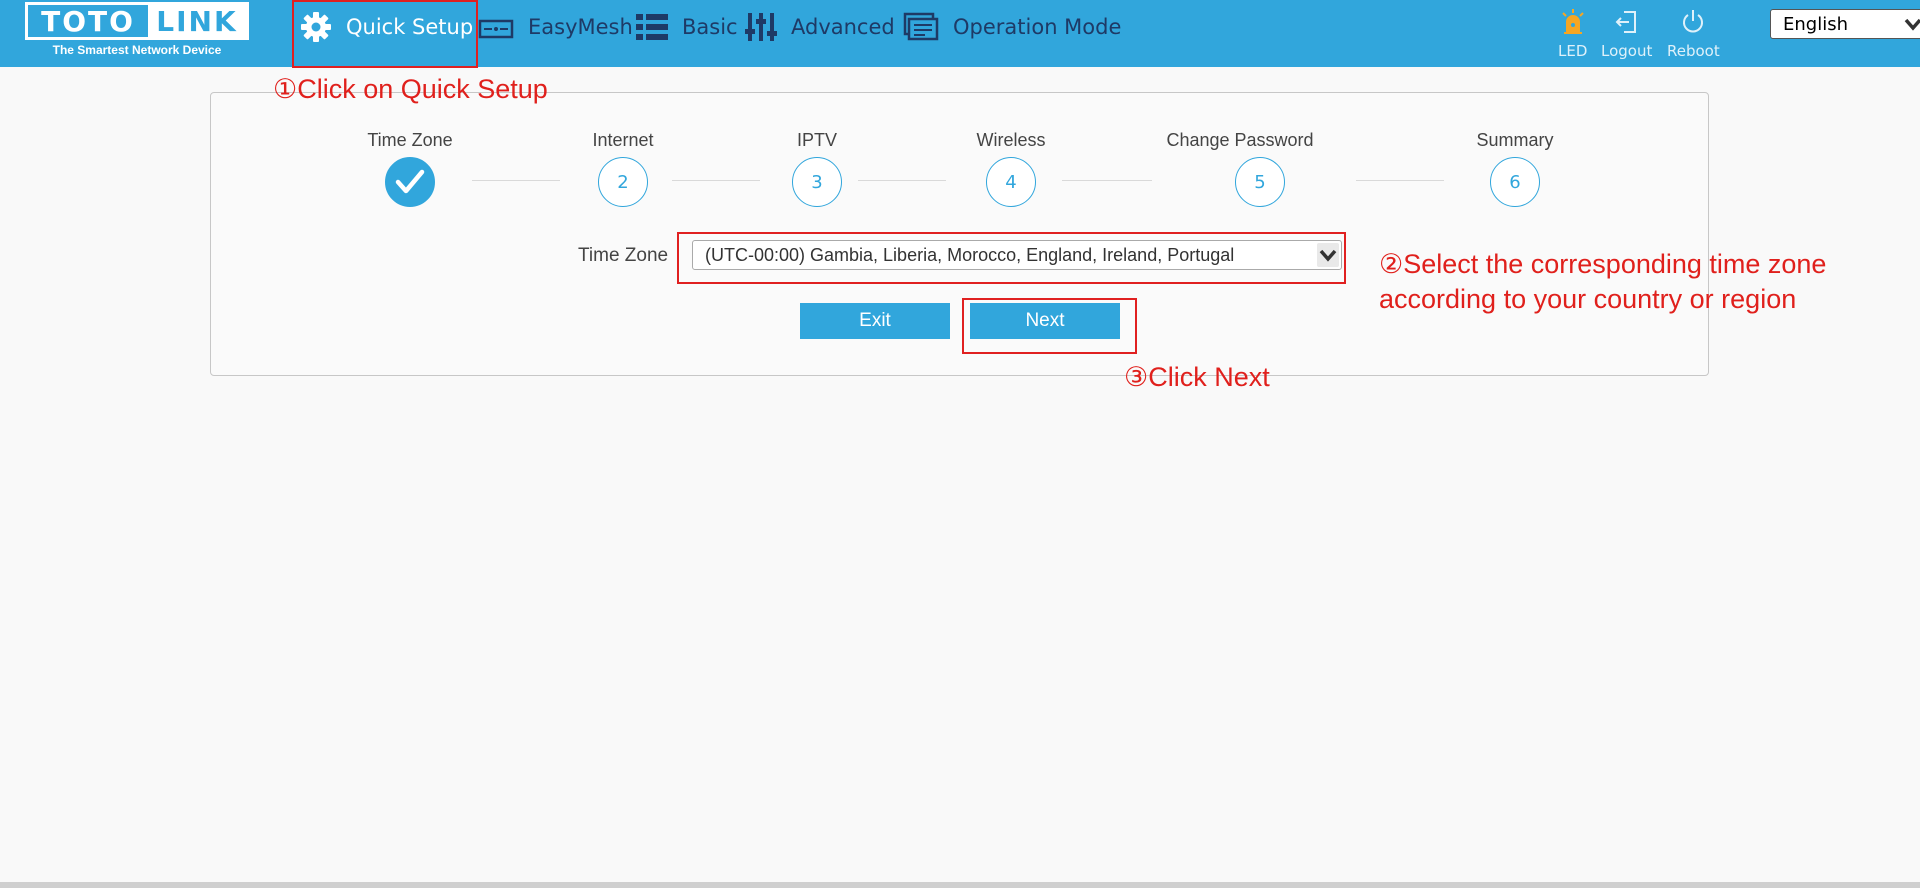 This screenshot has height=888, width=1920. I want to click on power-icon, so click(1693, 21).